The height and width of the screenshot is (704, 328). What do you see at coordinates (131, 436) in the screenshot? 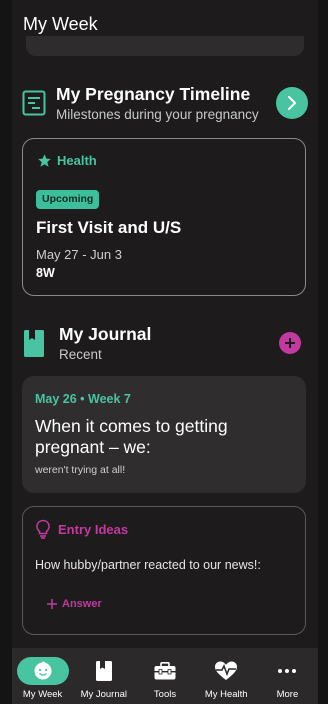
I see `entry-question: When it comes to getting pregnant – we:` at bounding box center [131, 436].